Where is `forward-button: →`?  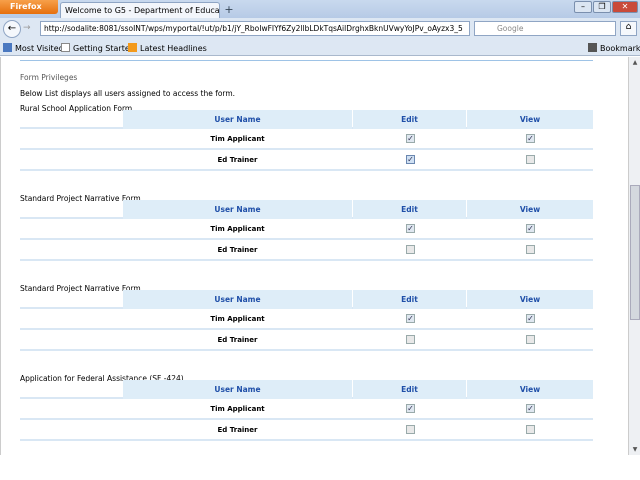 forward-button: → is located at coordinates (27, 28).